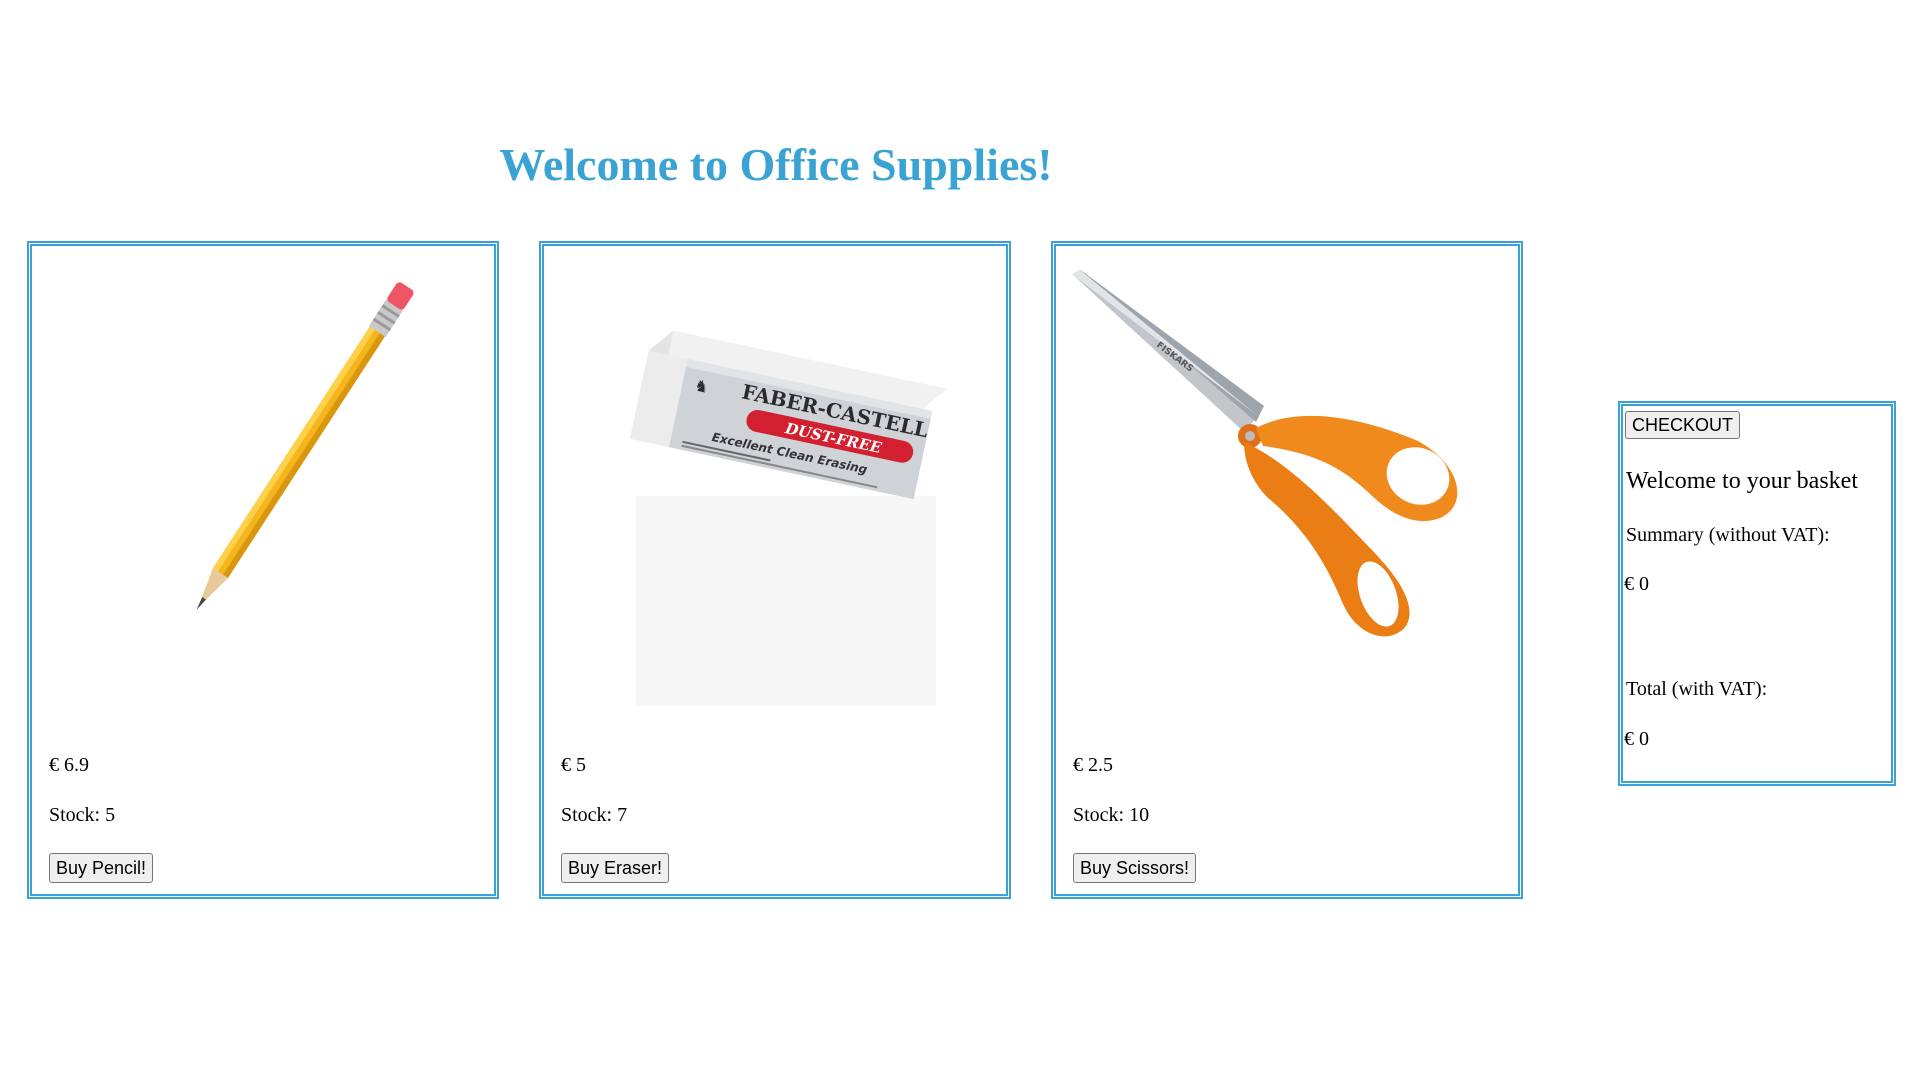 The height and width of the screenshot is (1080, 1920). What do you see at coordinates (1111, 815) in the screenshot?
I see `stock-label: Stock: 10` at bounding box center [1111, 815].